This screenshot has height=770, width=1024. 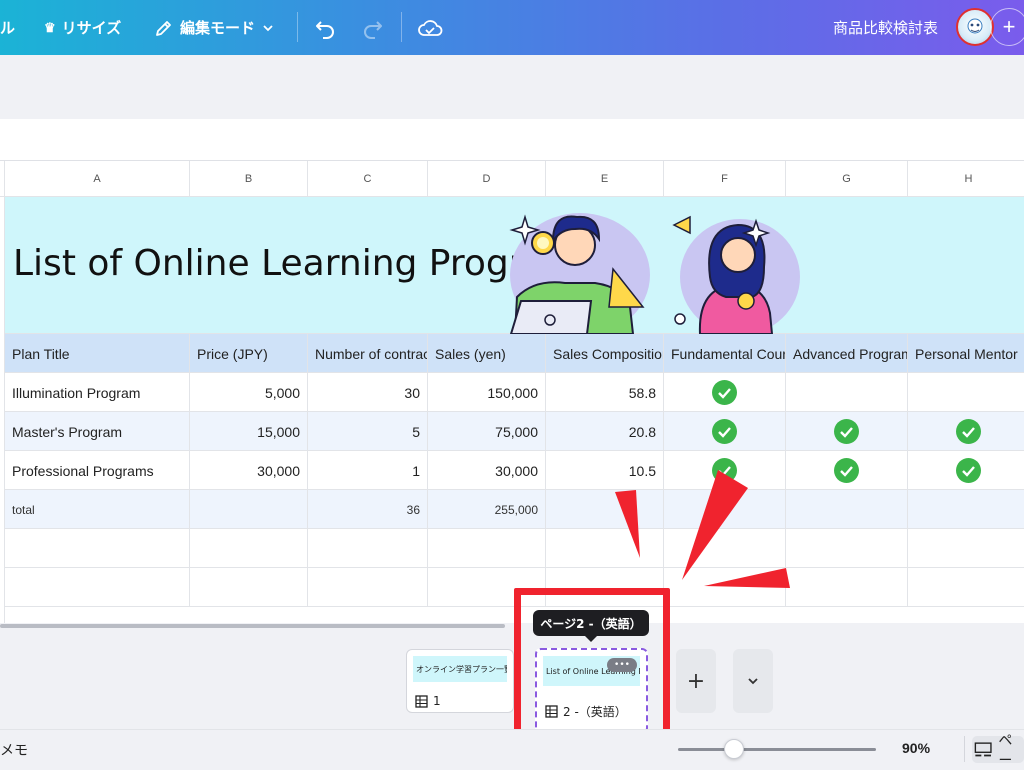 I want to click on footer-bar: メモ 90% ペー, so click(x=512, y=748).